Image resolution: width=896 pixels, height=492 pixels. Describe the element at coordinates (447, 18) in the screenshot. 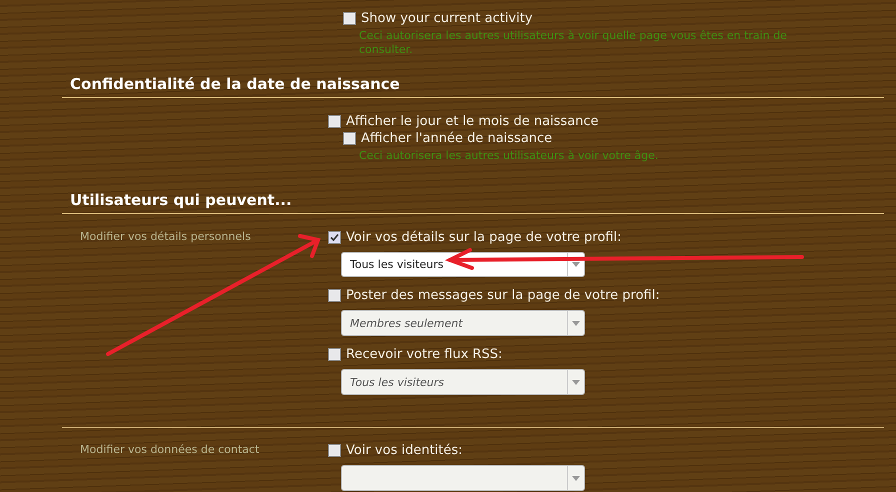

I see `checkbox-label: Show your current activity` at that location.